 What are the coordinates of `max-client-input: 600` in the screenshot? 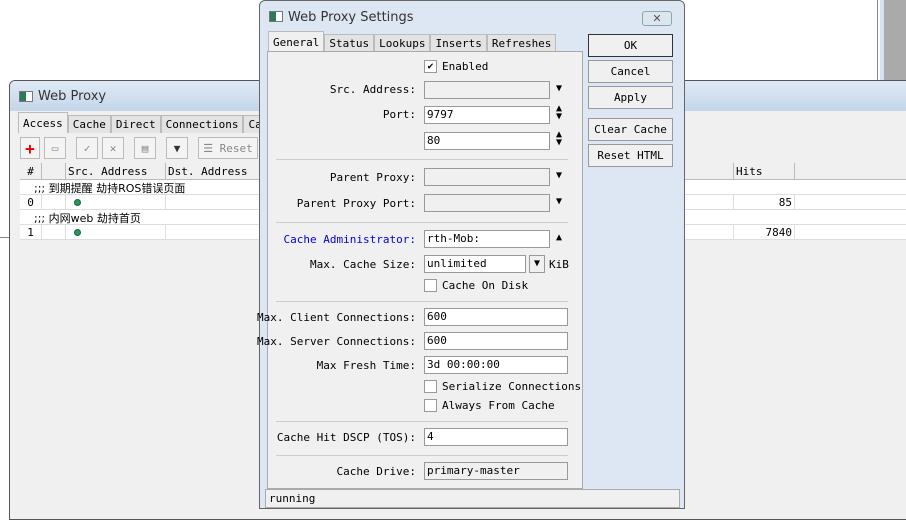 It's located at (496, 317).